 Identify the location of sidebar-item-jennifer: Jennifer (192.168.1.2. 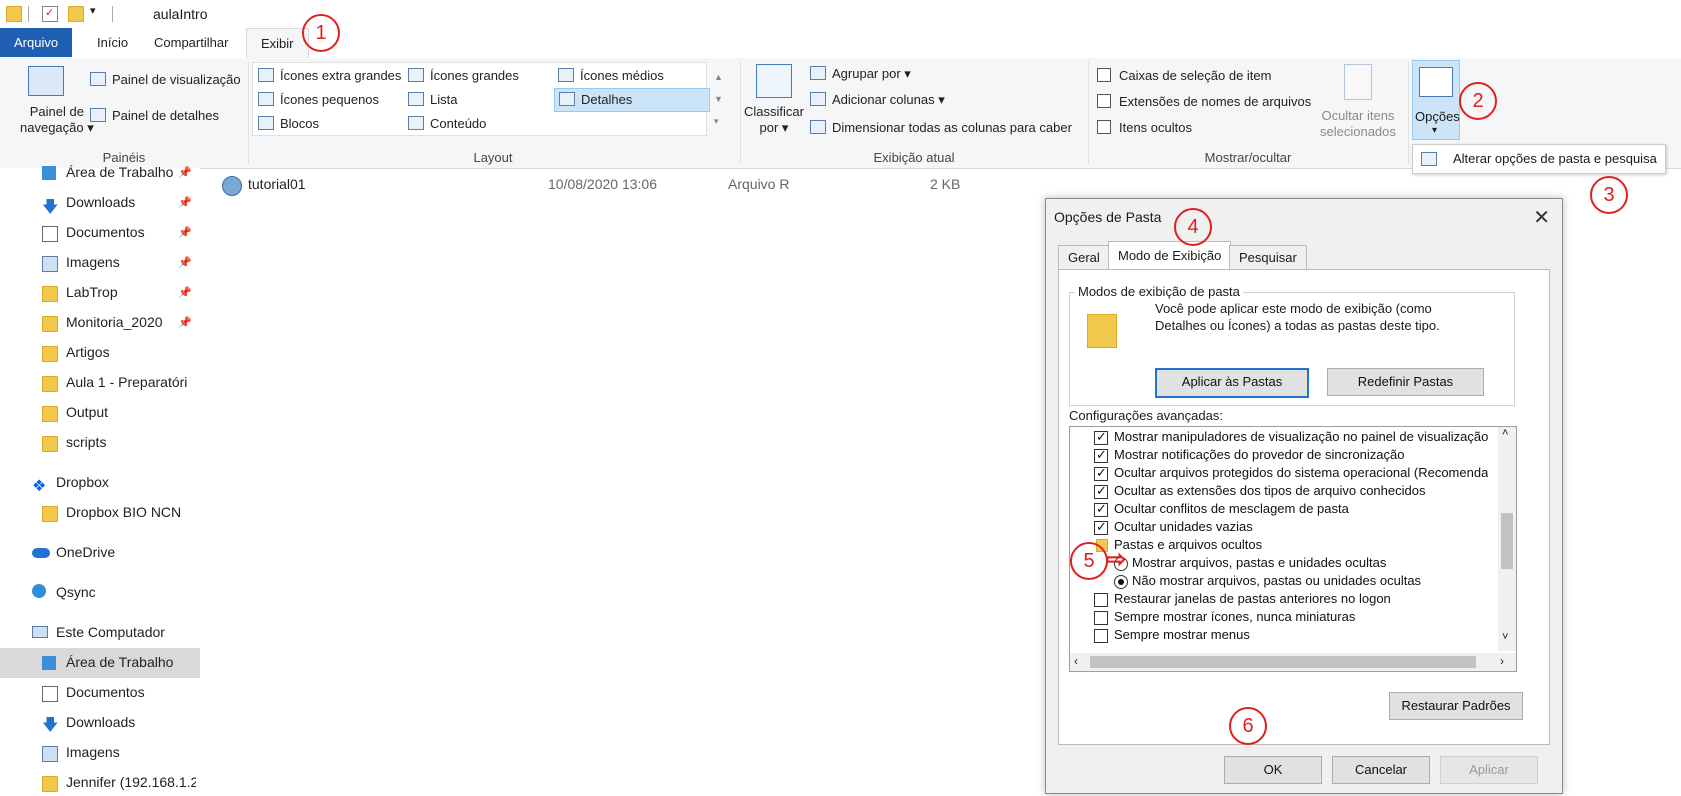
(131, 782).